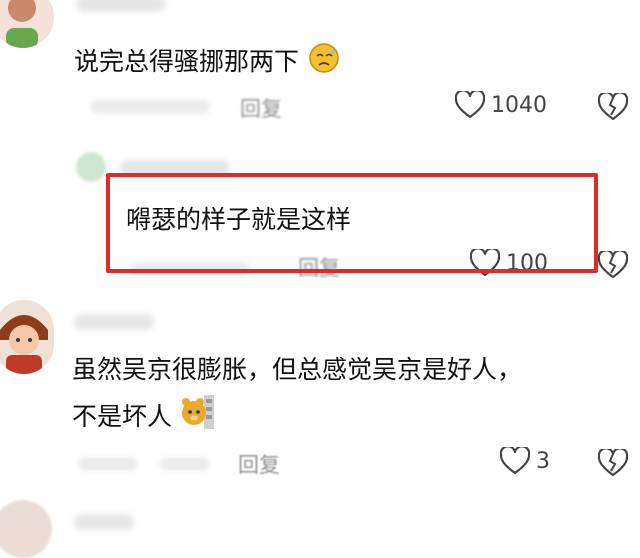  Describe the element at coordinates (187, 61) in the screenshot. I see `comment-text-content: 说完总得骚挪那两下` at that location.